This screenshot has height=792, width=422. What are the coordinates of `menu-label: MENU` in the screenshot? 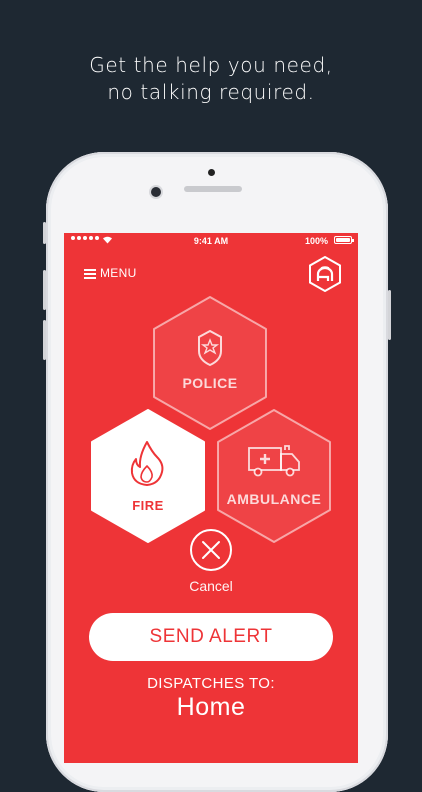 It's located at (118, 273).